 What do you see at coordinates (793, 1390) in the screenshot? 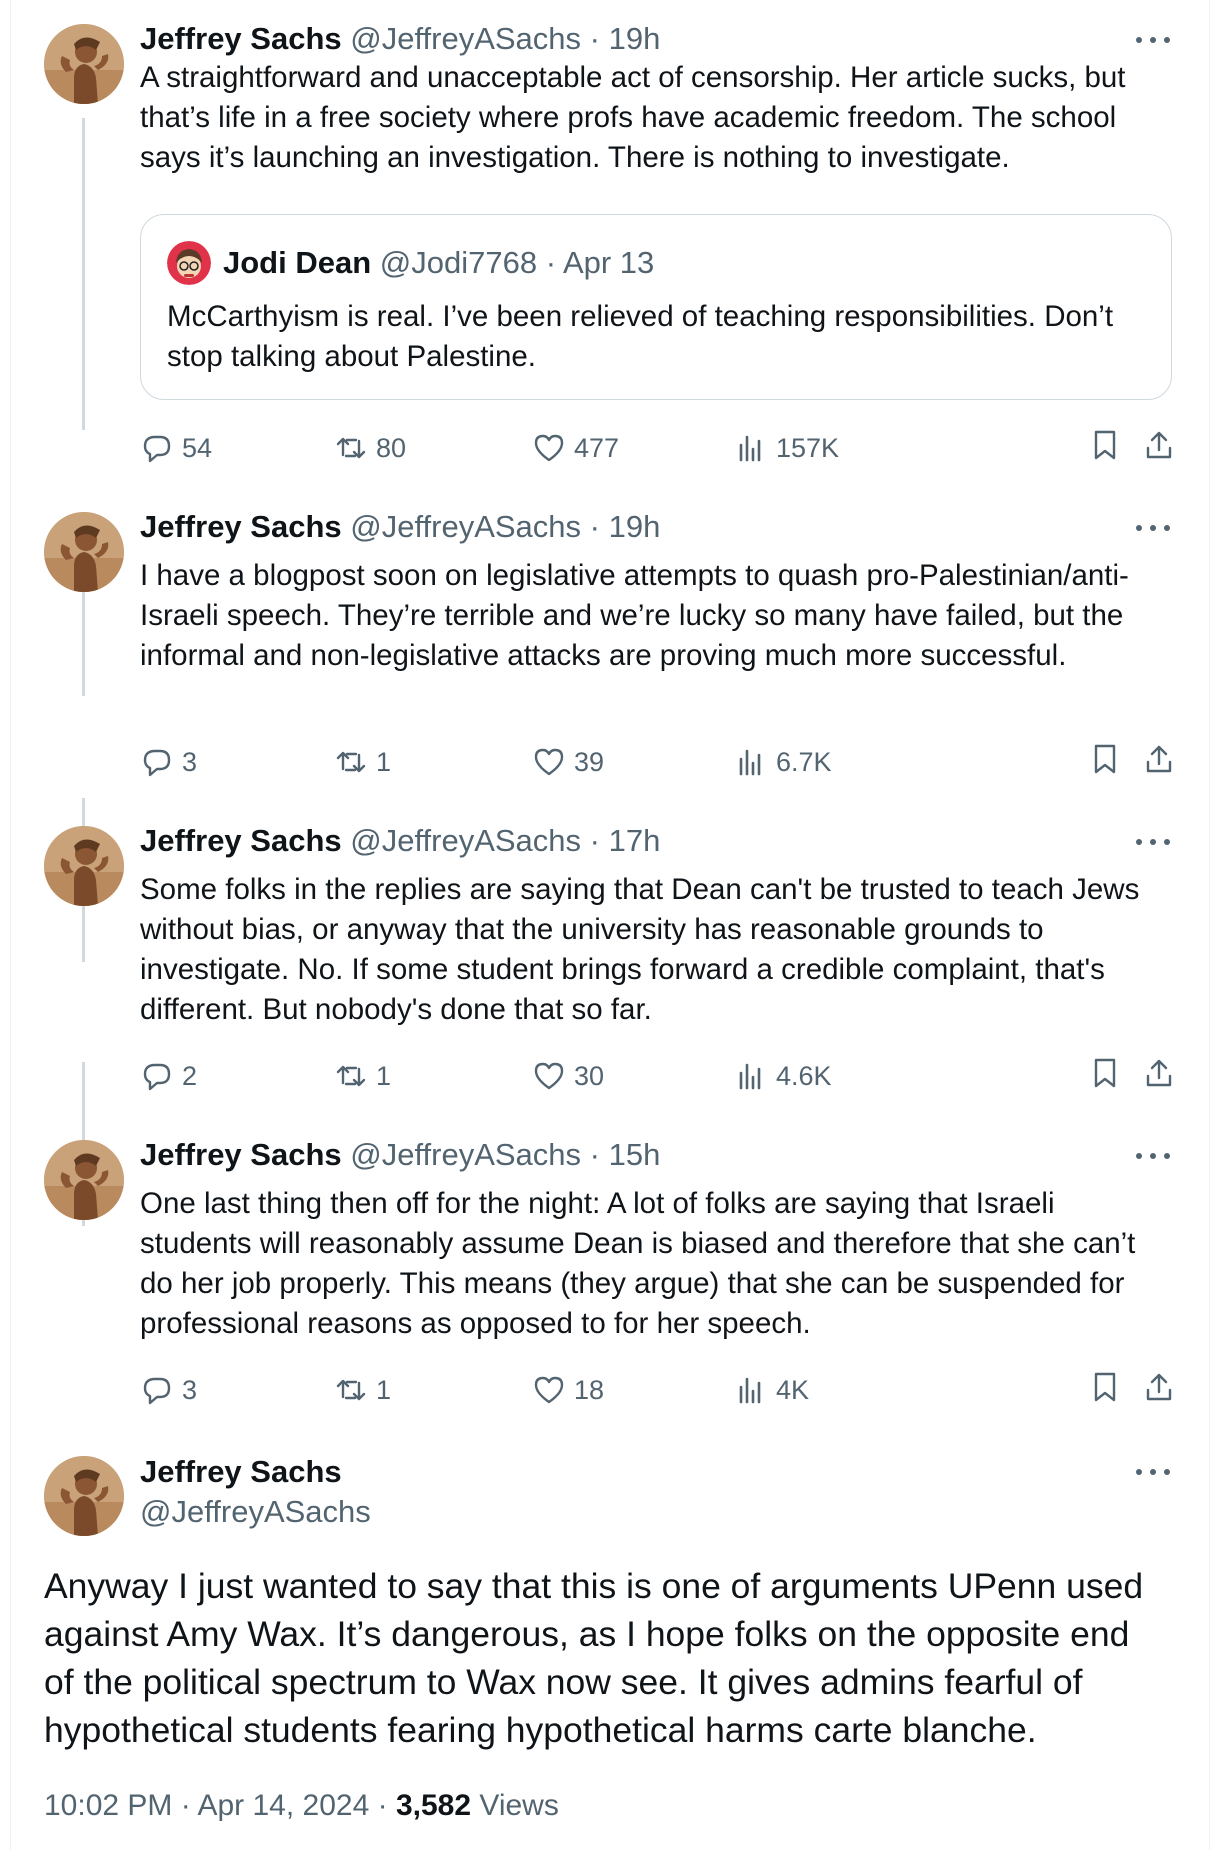
I see `views-count: 4K` at bounding box center [793, 1390].